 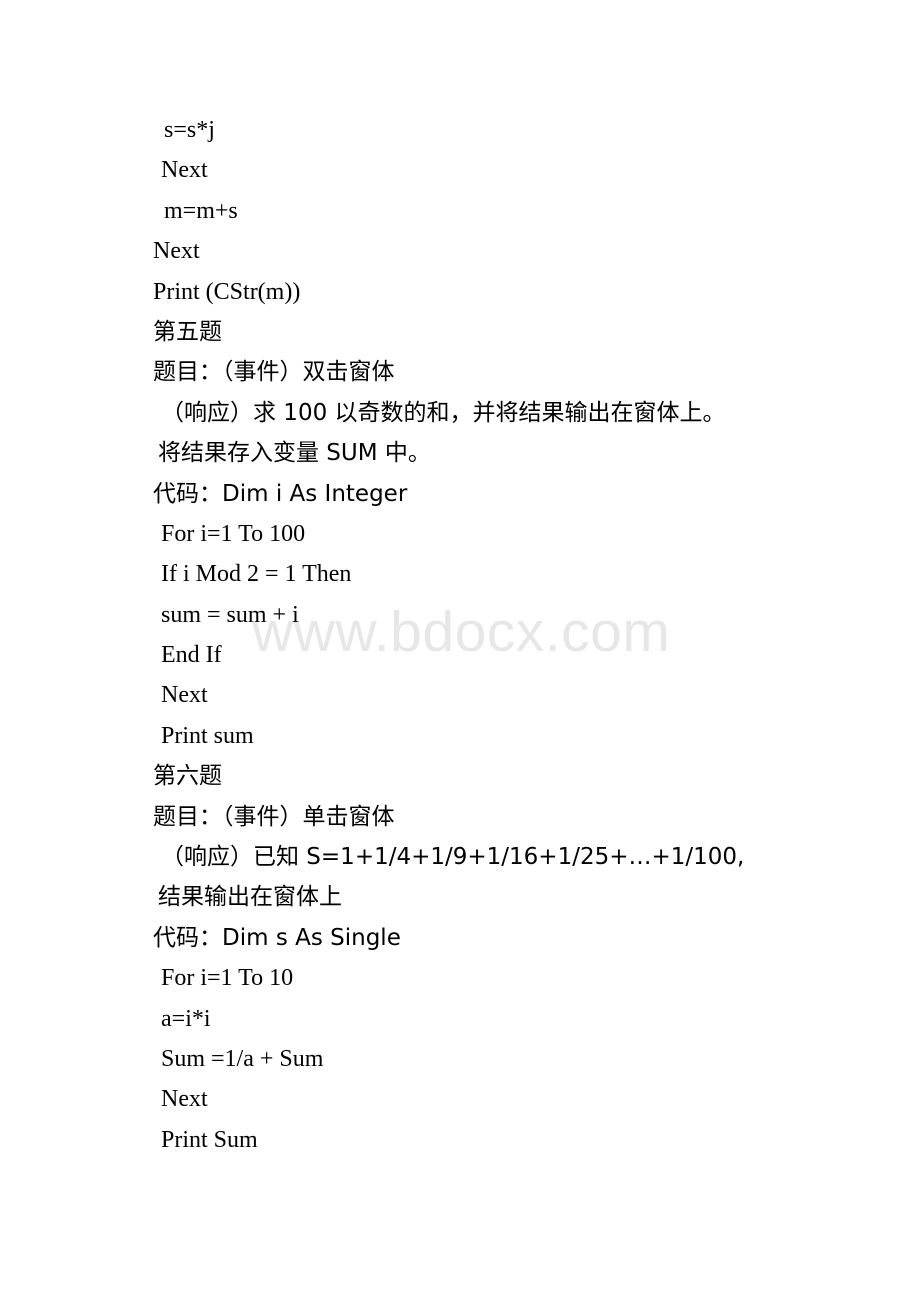 I want to click on text-line: Print (CStr(m)), so click(x=227, y=291).